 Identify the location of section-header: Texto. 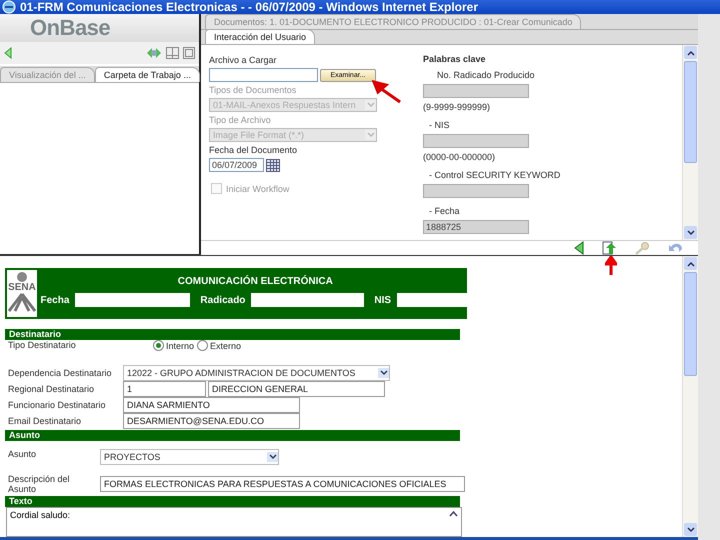
(232, 501).